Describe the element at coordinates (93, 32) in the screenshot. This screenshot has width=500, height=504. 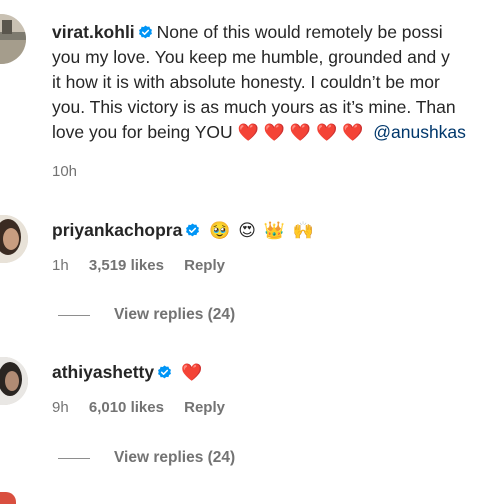
I see `caption-username: virat.kohli` at that location.